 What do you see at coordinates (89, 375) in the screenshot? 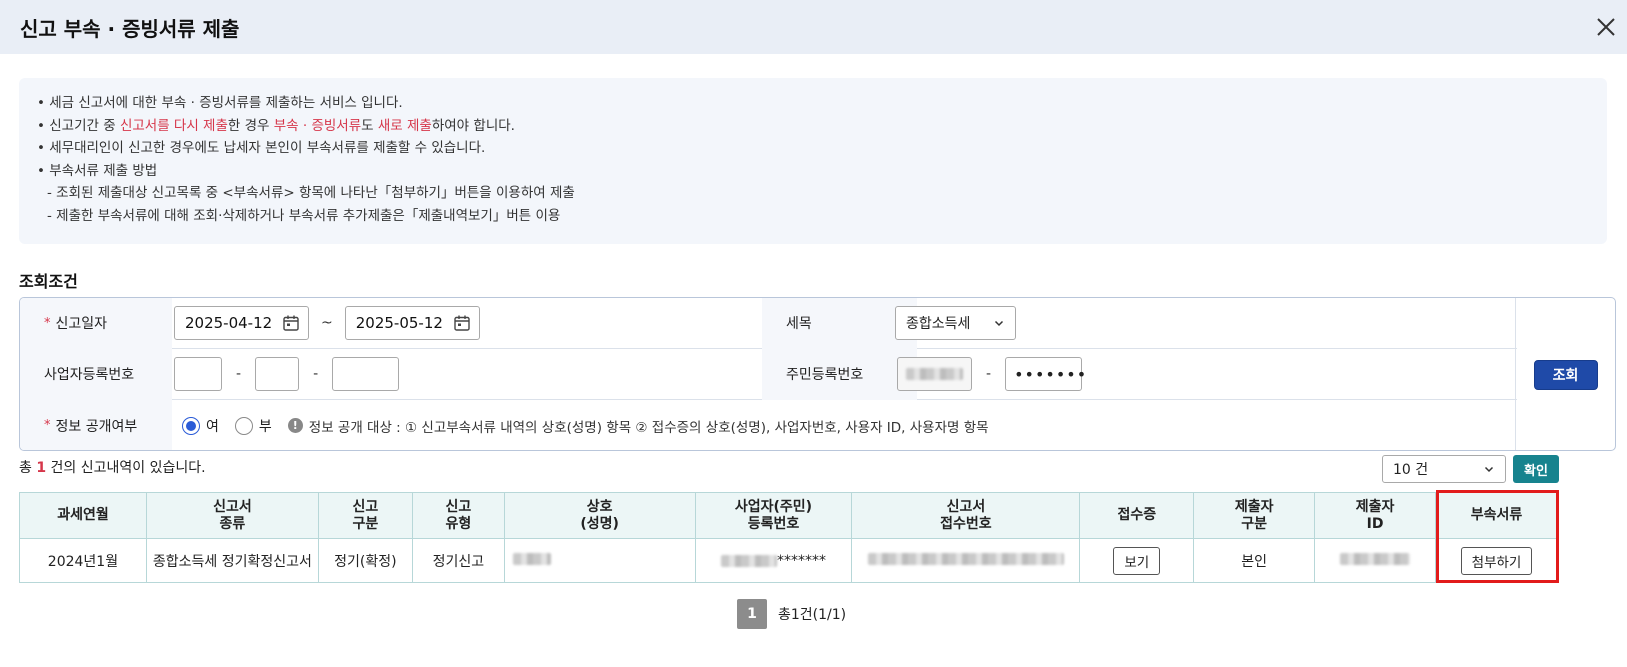
I see `label-text: 사업자등록번호` at bounding box center [89, 375].